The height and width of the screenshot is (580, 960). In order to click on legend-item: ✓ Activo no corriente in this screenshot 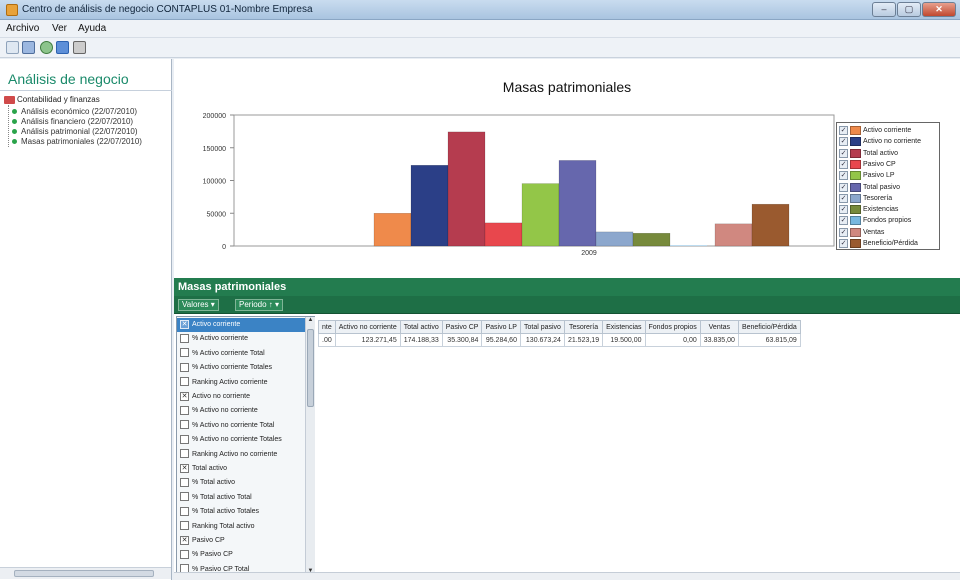, I will do `click(880, 142)`.